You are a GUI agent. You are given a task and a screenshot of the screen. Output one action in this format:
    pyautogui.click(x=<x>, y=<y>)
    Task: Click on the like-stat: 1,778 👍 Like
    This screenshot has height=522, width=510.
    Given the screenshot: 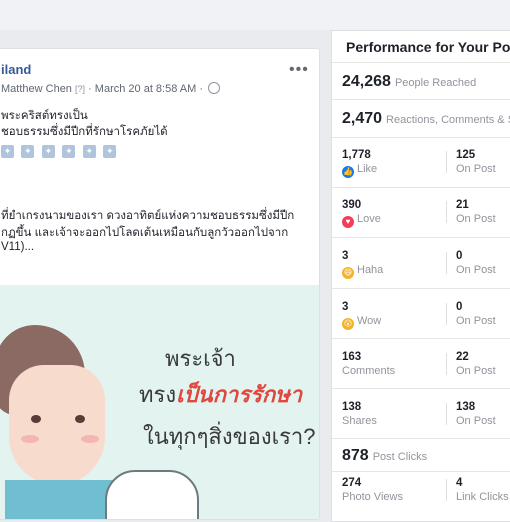 What is the action you would take?
    pyautogui.click(x=359, y=163)
    